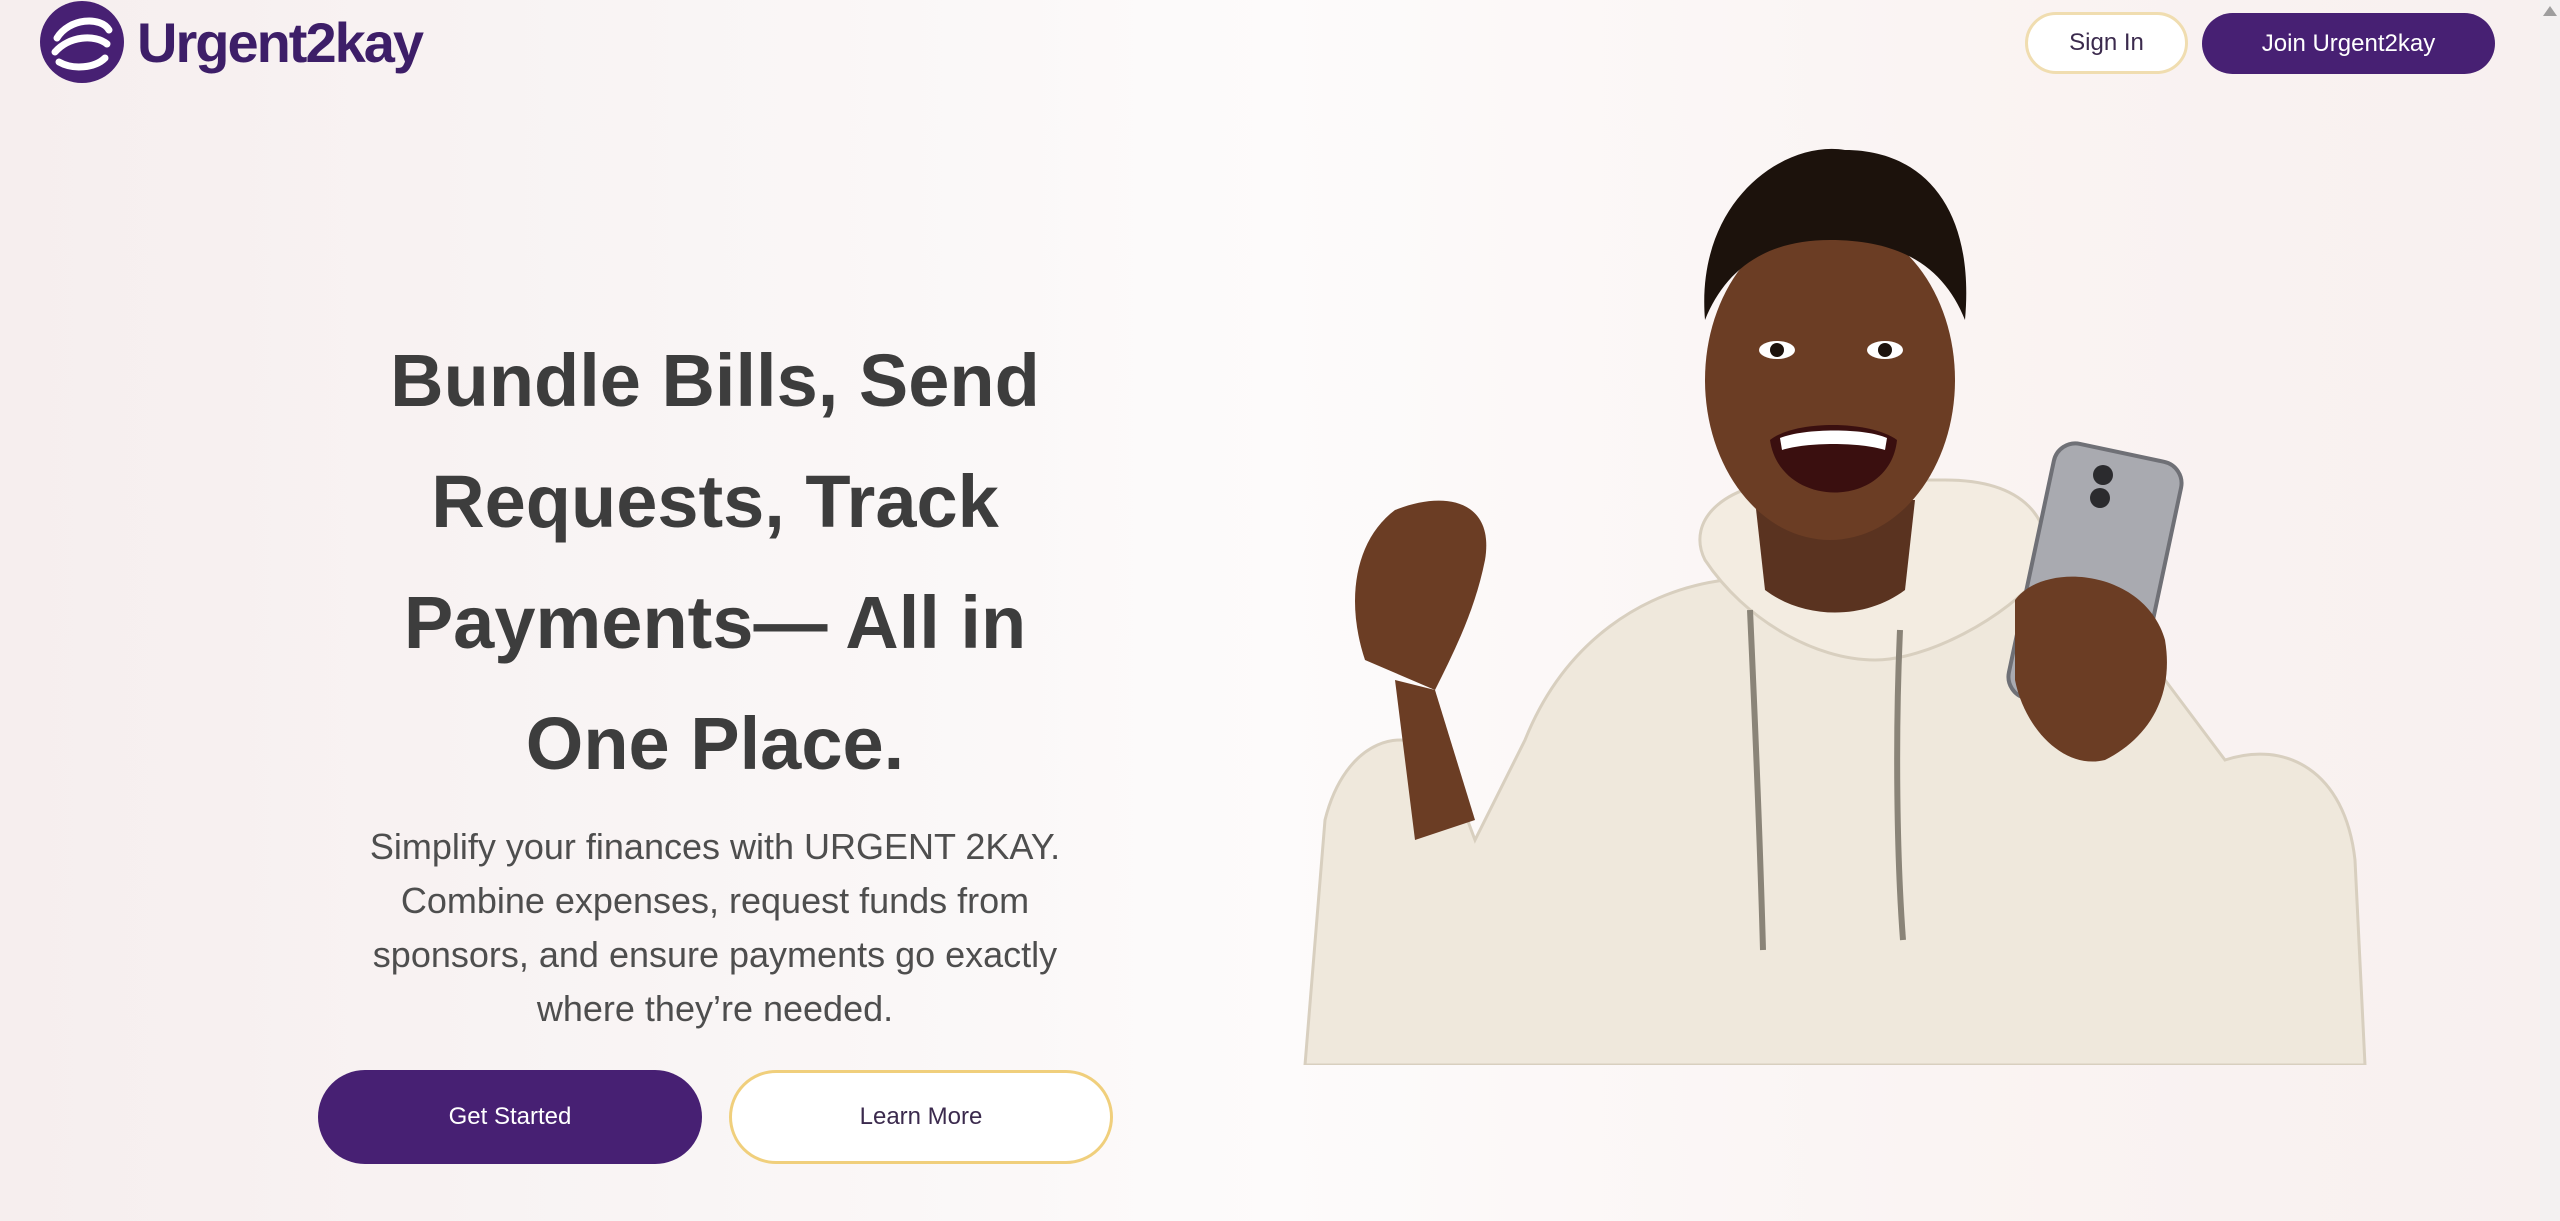 This screenshot has width=2560, height=1221. I want to click on brand-logo-icon, so click(82, 42).